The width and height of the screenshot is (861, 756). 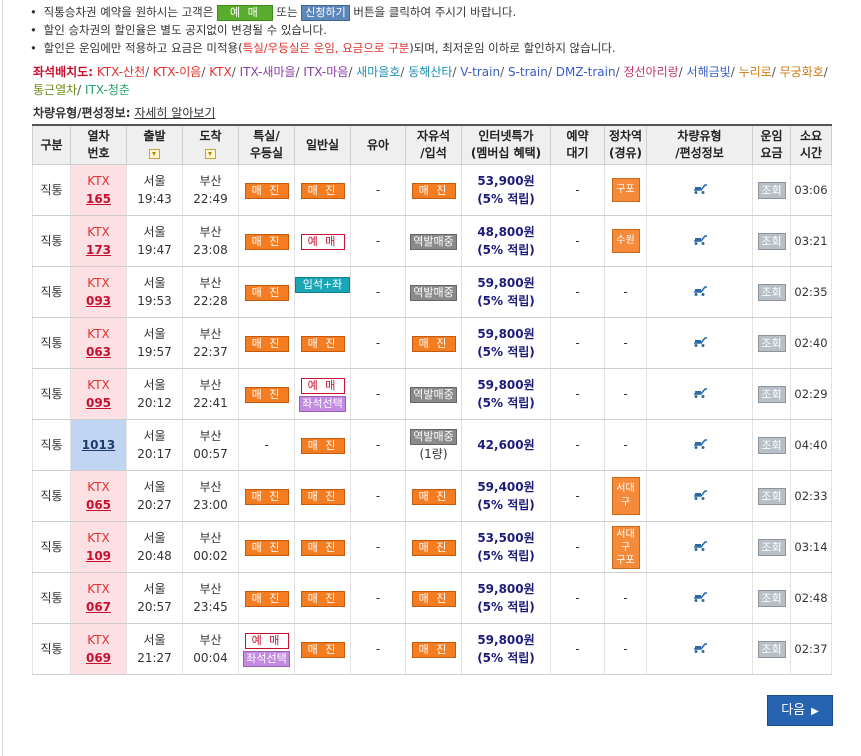 I want to click on depart-time-text: 21:27, so click(x=154, y=658).